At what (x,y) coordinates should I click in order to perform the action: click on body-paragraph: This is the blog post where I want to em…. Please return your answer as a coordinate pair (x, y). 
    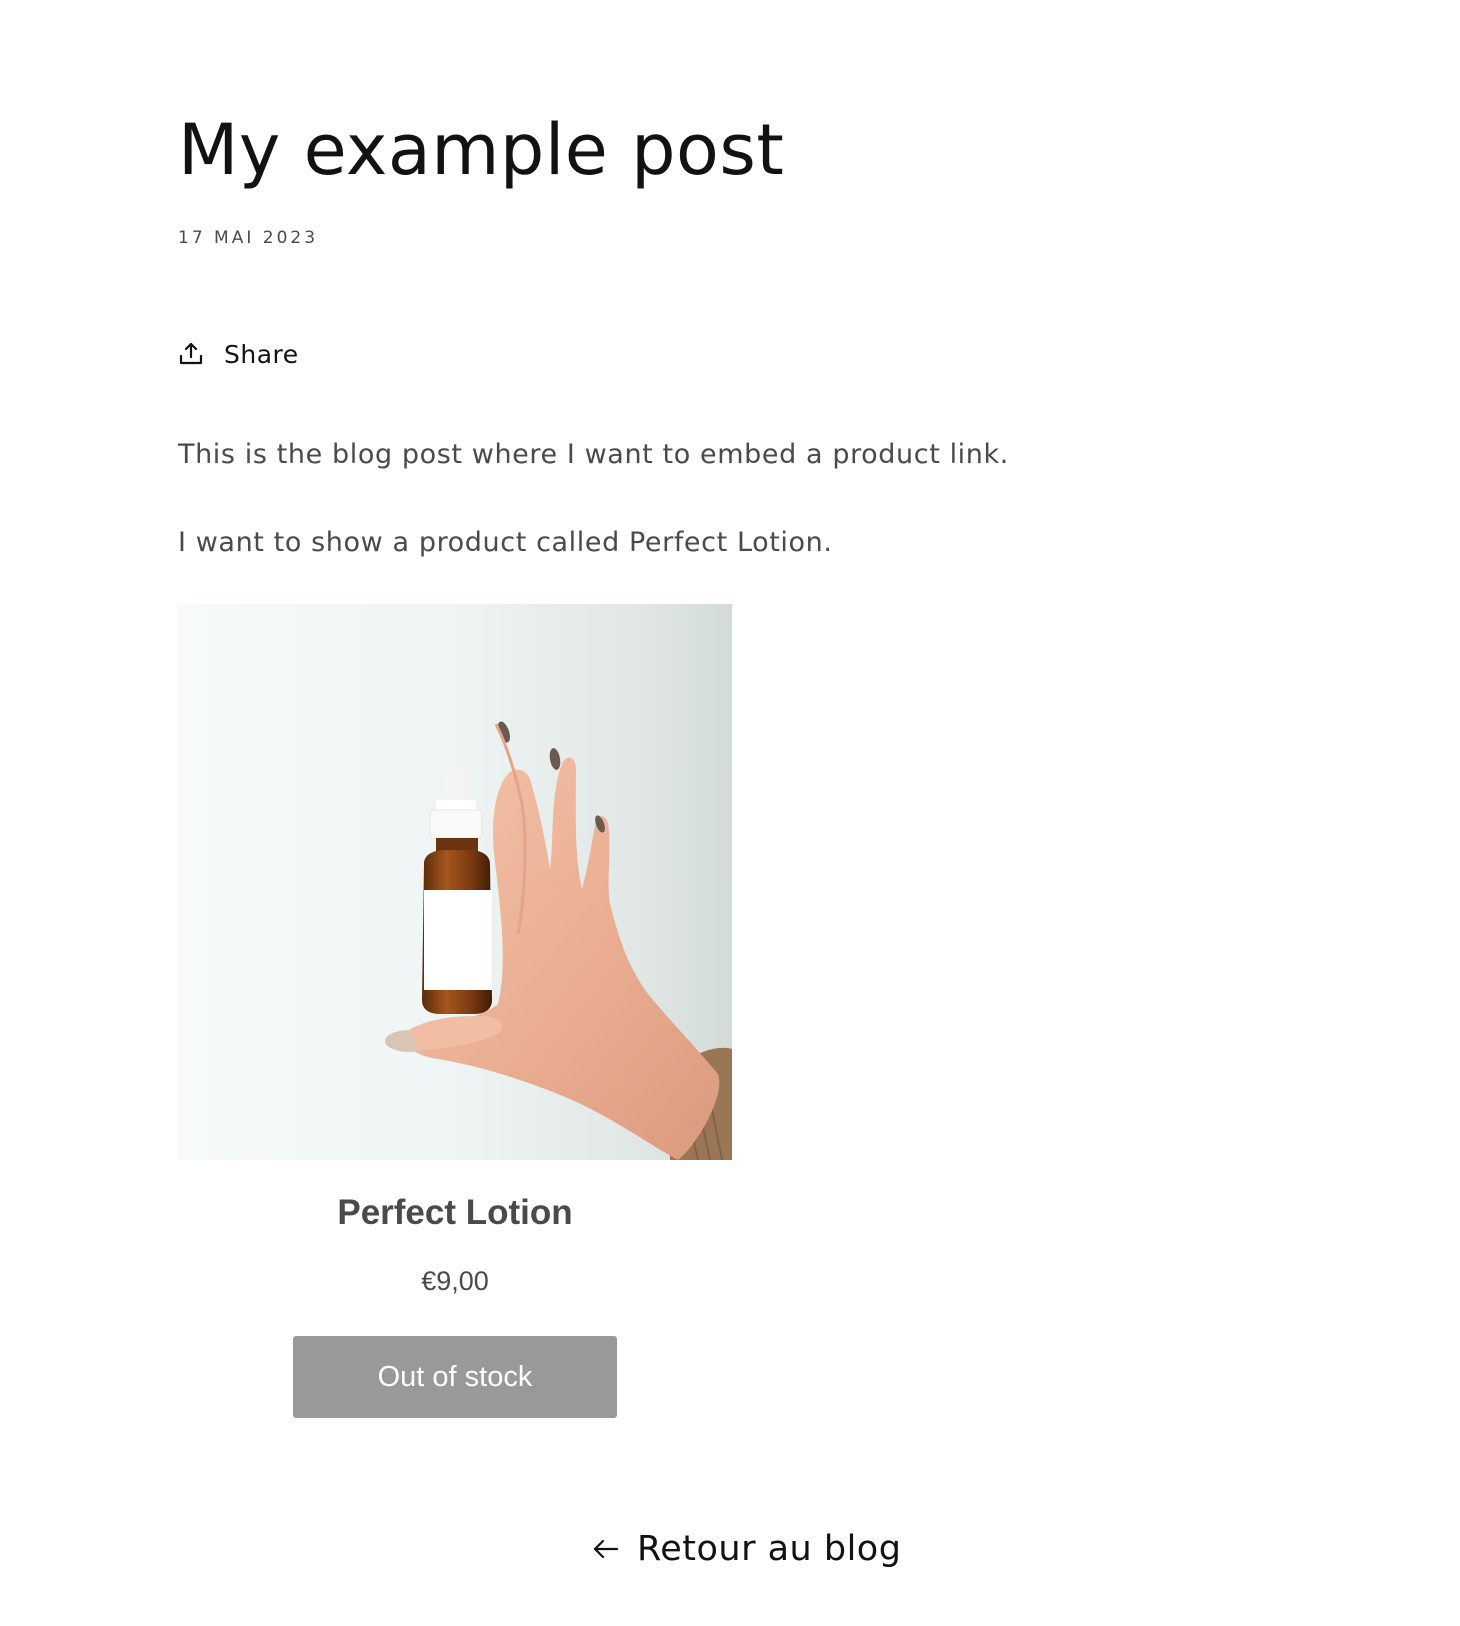
    Looking at the image, I should click on (593, 454).